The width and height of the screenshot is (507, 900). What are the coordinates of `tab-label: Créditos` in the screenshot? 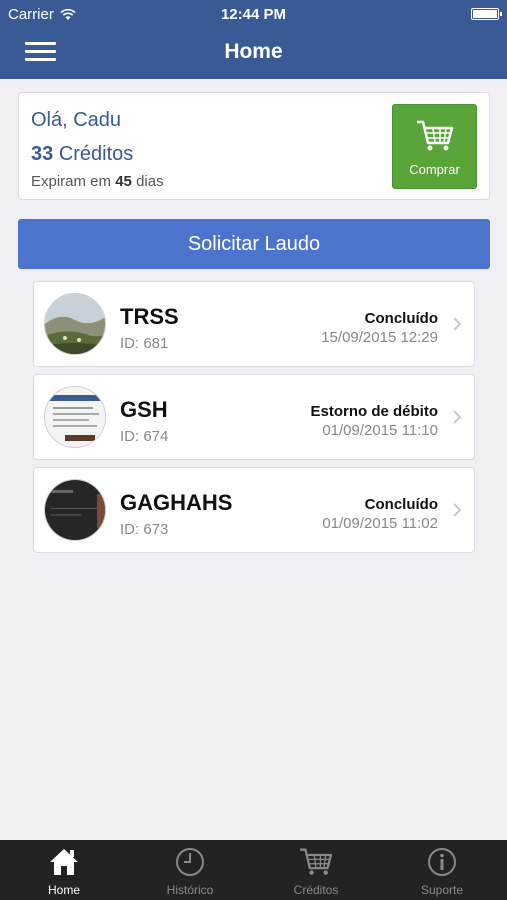 It's located at (316, 890).